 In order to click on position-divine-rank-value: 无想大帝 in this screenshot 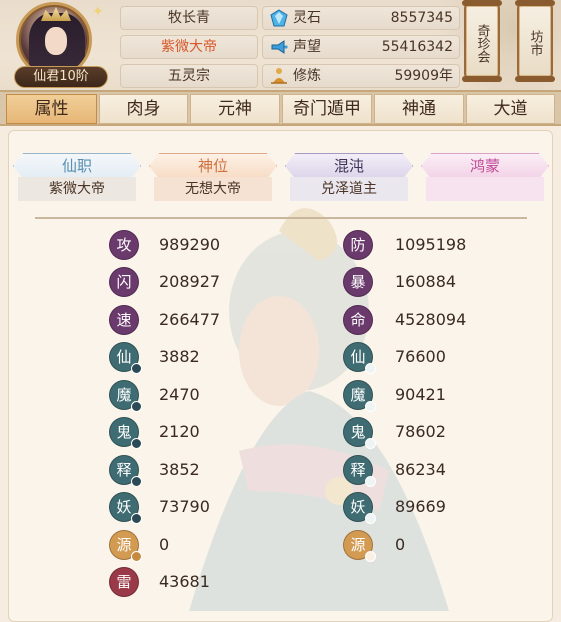, I will do `click(213, 189)`.